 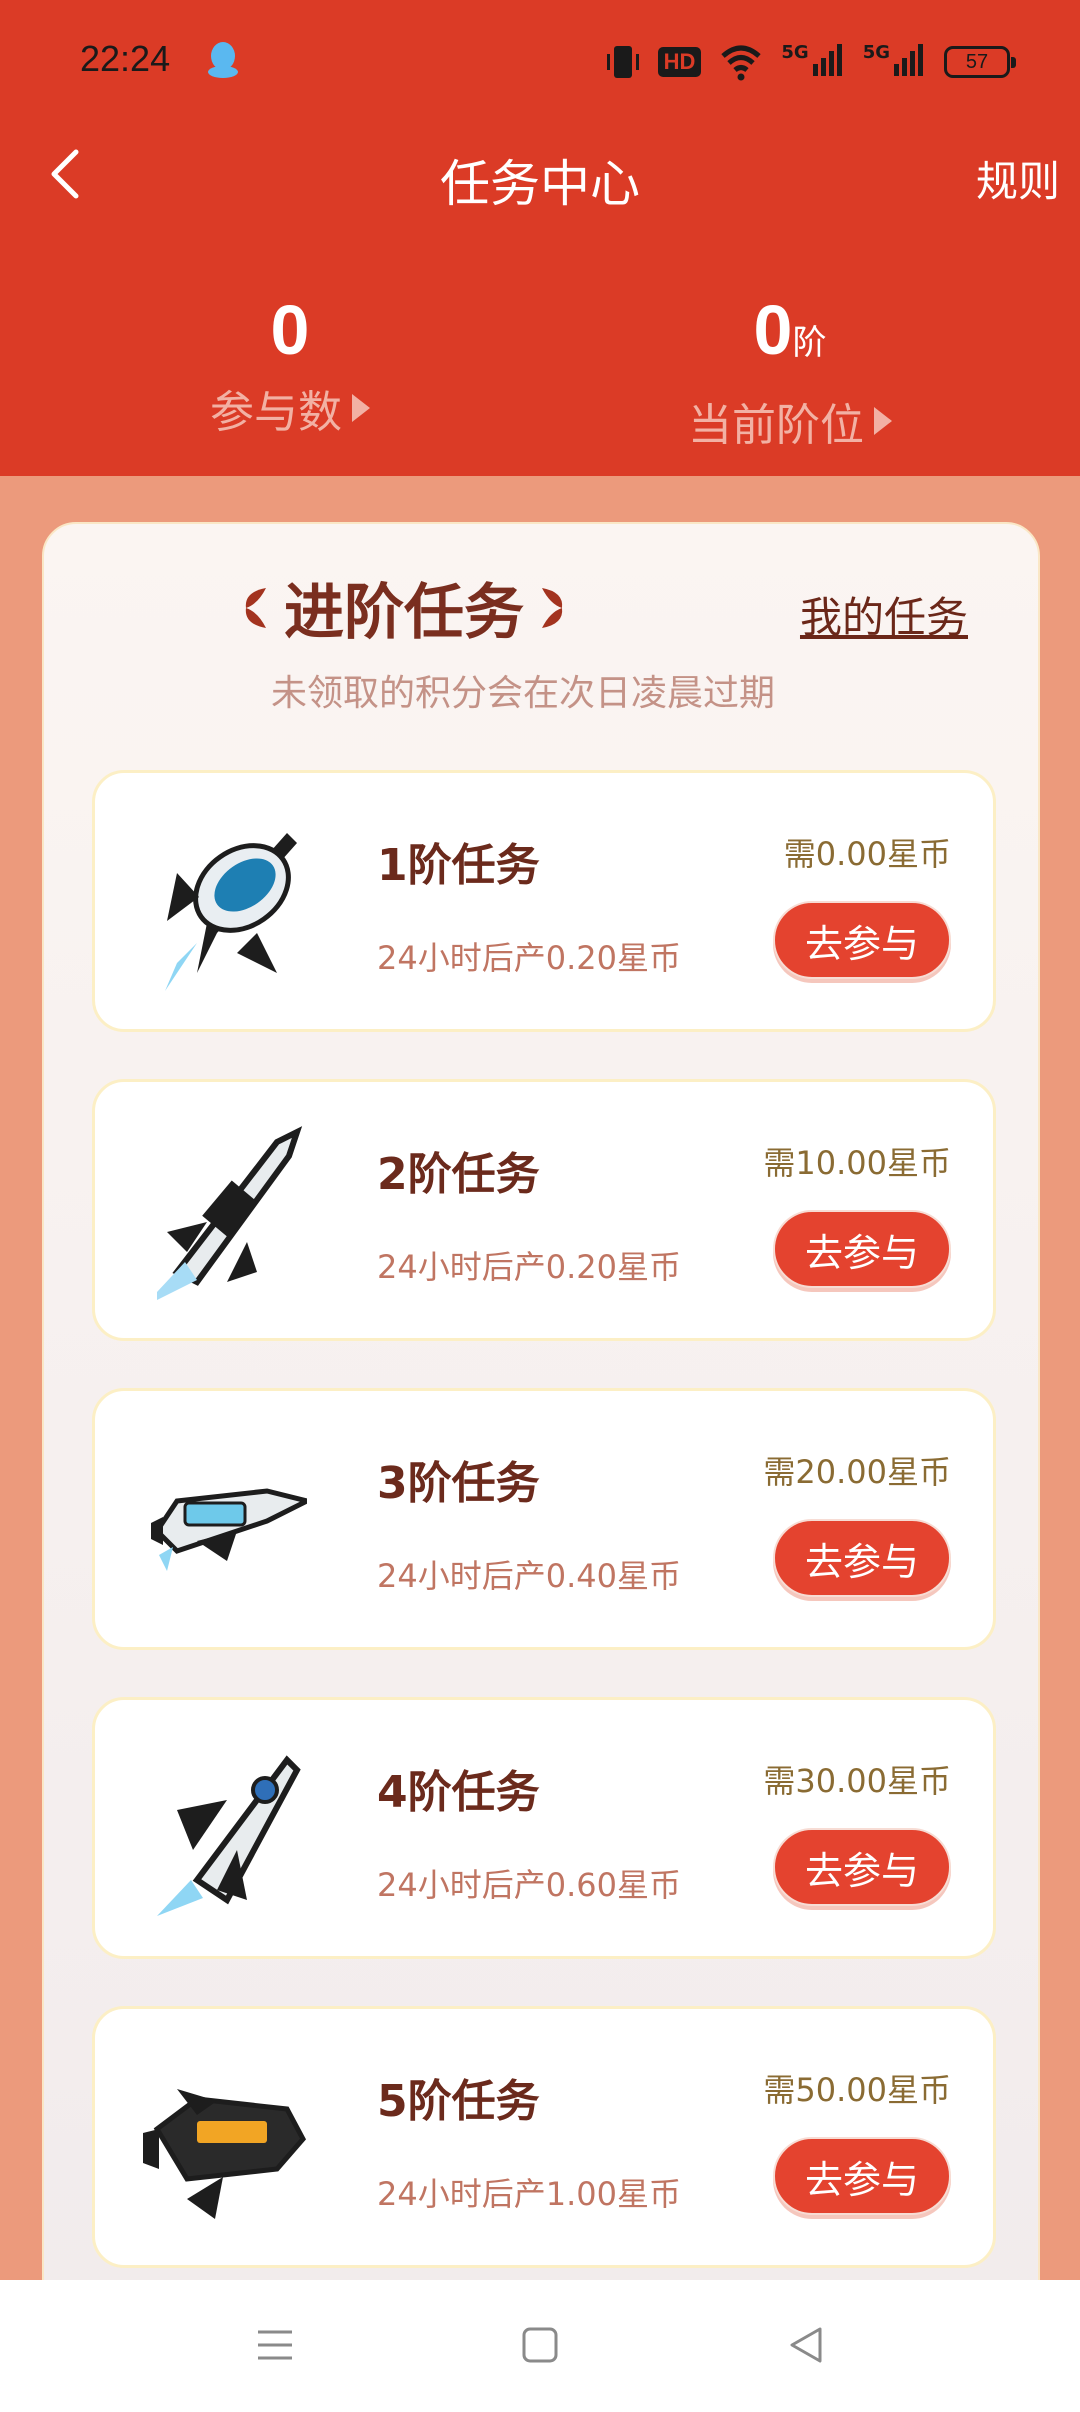 I want to click on menu-icon, so click(x=275, y=2345).